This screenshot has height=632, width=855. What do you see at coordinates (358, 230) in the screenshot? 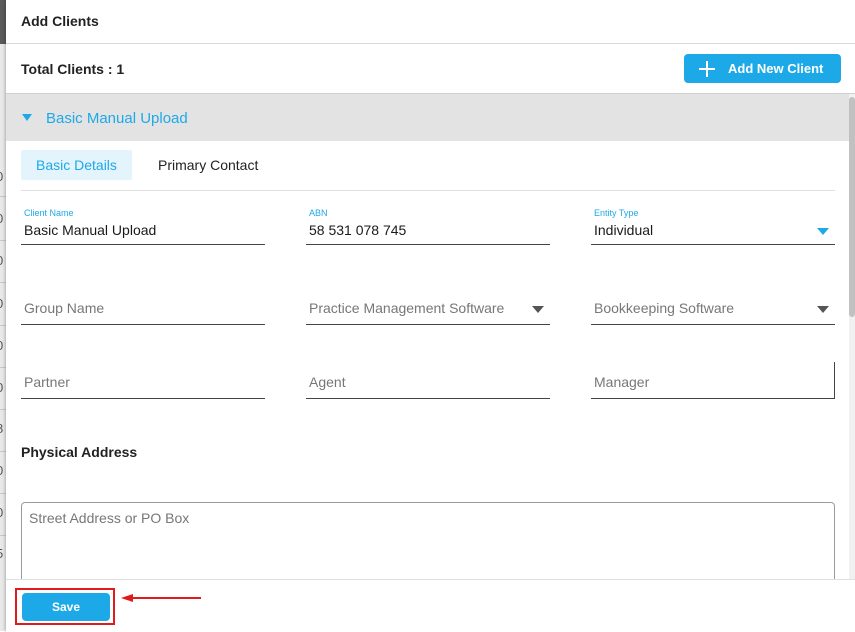
I see `abn-value: 58 531 078 745` at bounding box center [358, 230].